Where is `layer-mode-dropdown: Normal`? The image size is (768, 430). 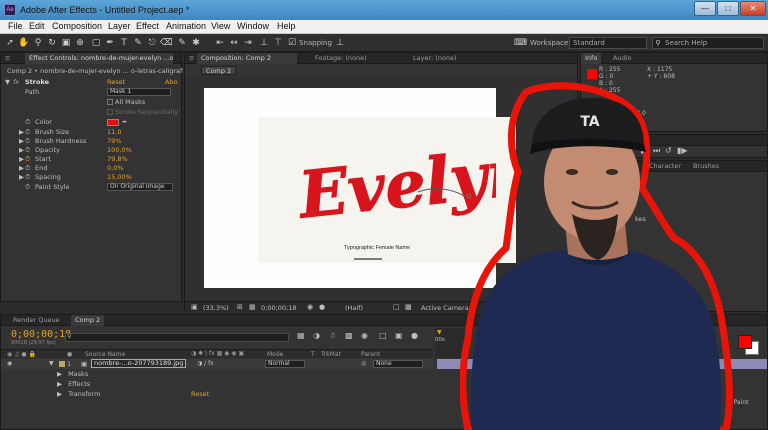
layer-mode-dropdown: Normal is located at coordinates (285, 364).